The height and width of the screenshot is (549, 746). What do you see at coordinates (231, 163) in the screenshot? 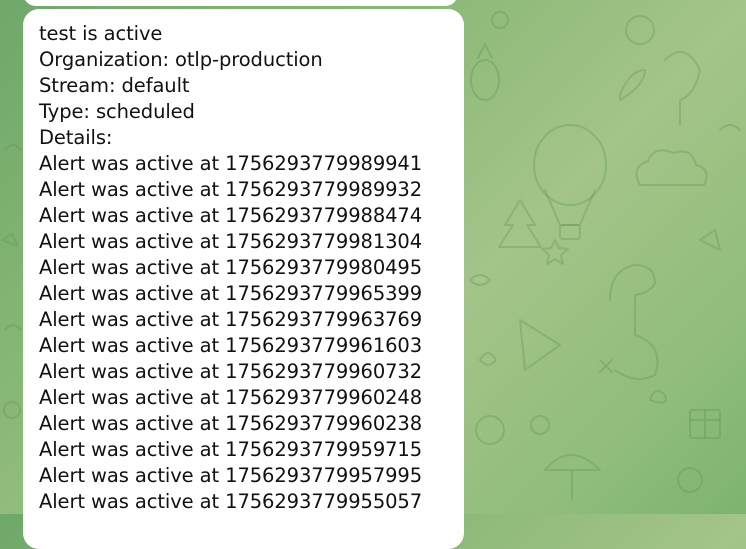
I see `alert-line: Alert was active at 1756293779989941` at bounding box center [231, 163].